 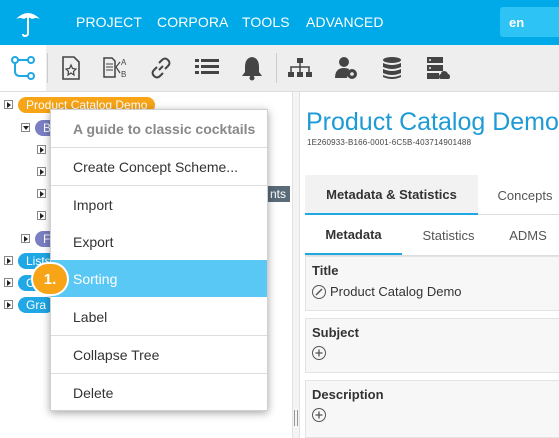 I want to click on nav-project: PROJECT, so click(x=109, y=22).